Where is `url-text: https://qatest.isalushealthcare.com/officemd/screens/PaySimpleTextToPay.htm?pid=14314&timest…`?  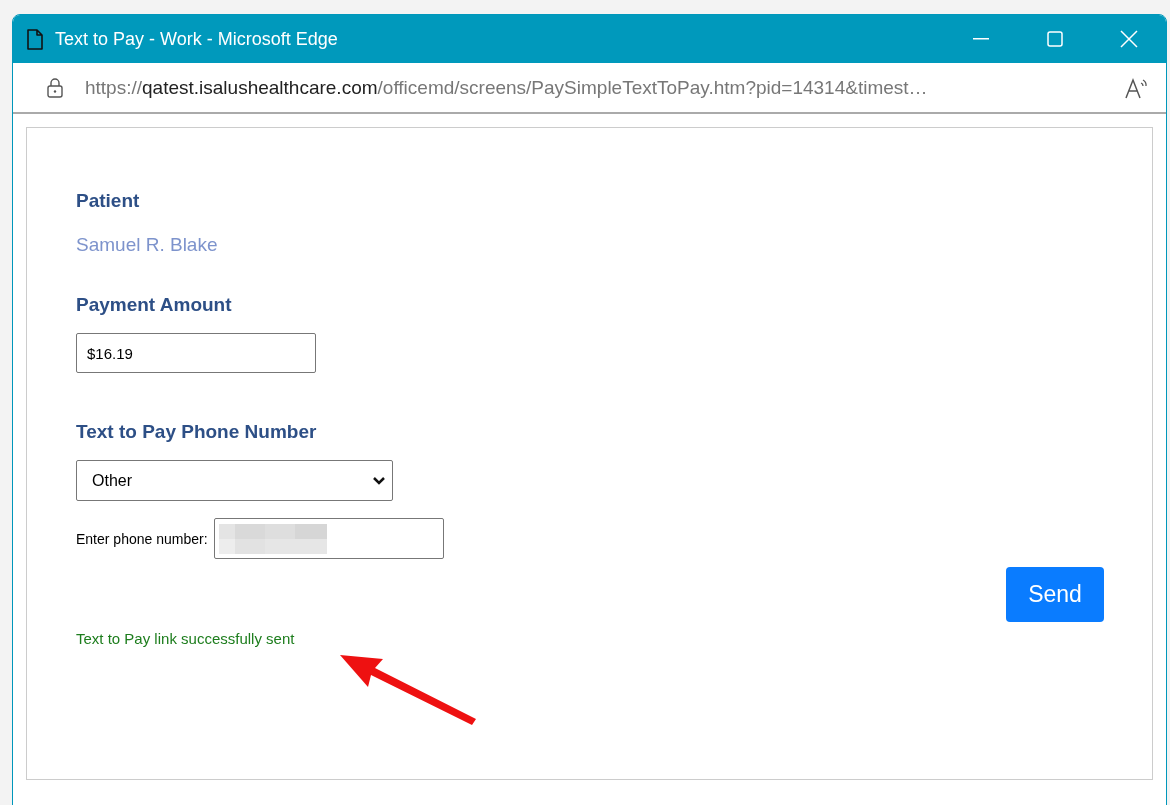 url-text: https://qatest.isalushealthcare.com/officemd/screens/PaySimpleTextToPay.htm?pid=14314&timest… is located at coordinates (604, 87).